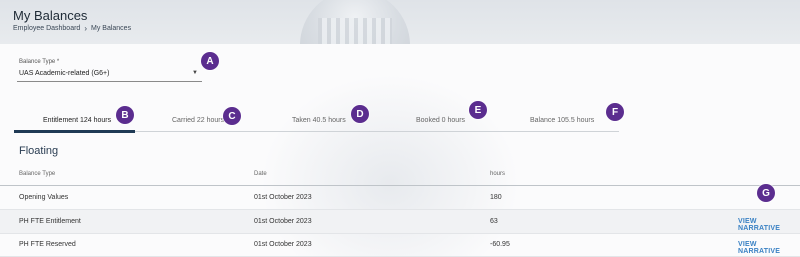  Describe the element at coordinates (44, 197) in the screenshot. I see `row-balance-type: Opening Values` at that location.